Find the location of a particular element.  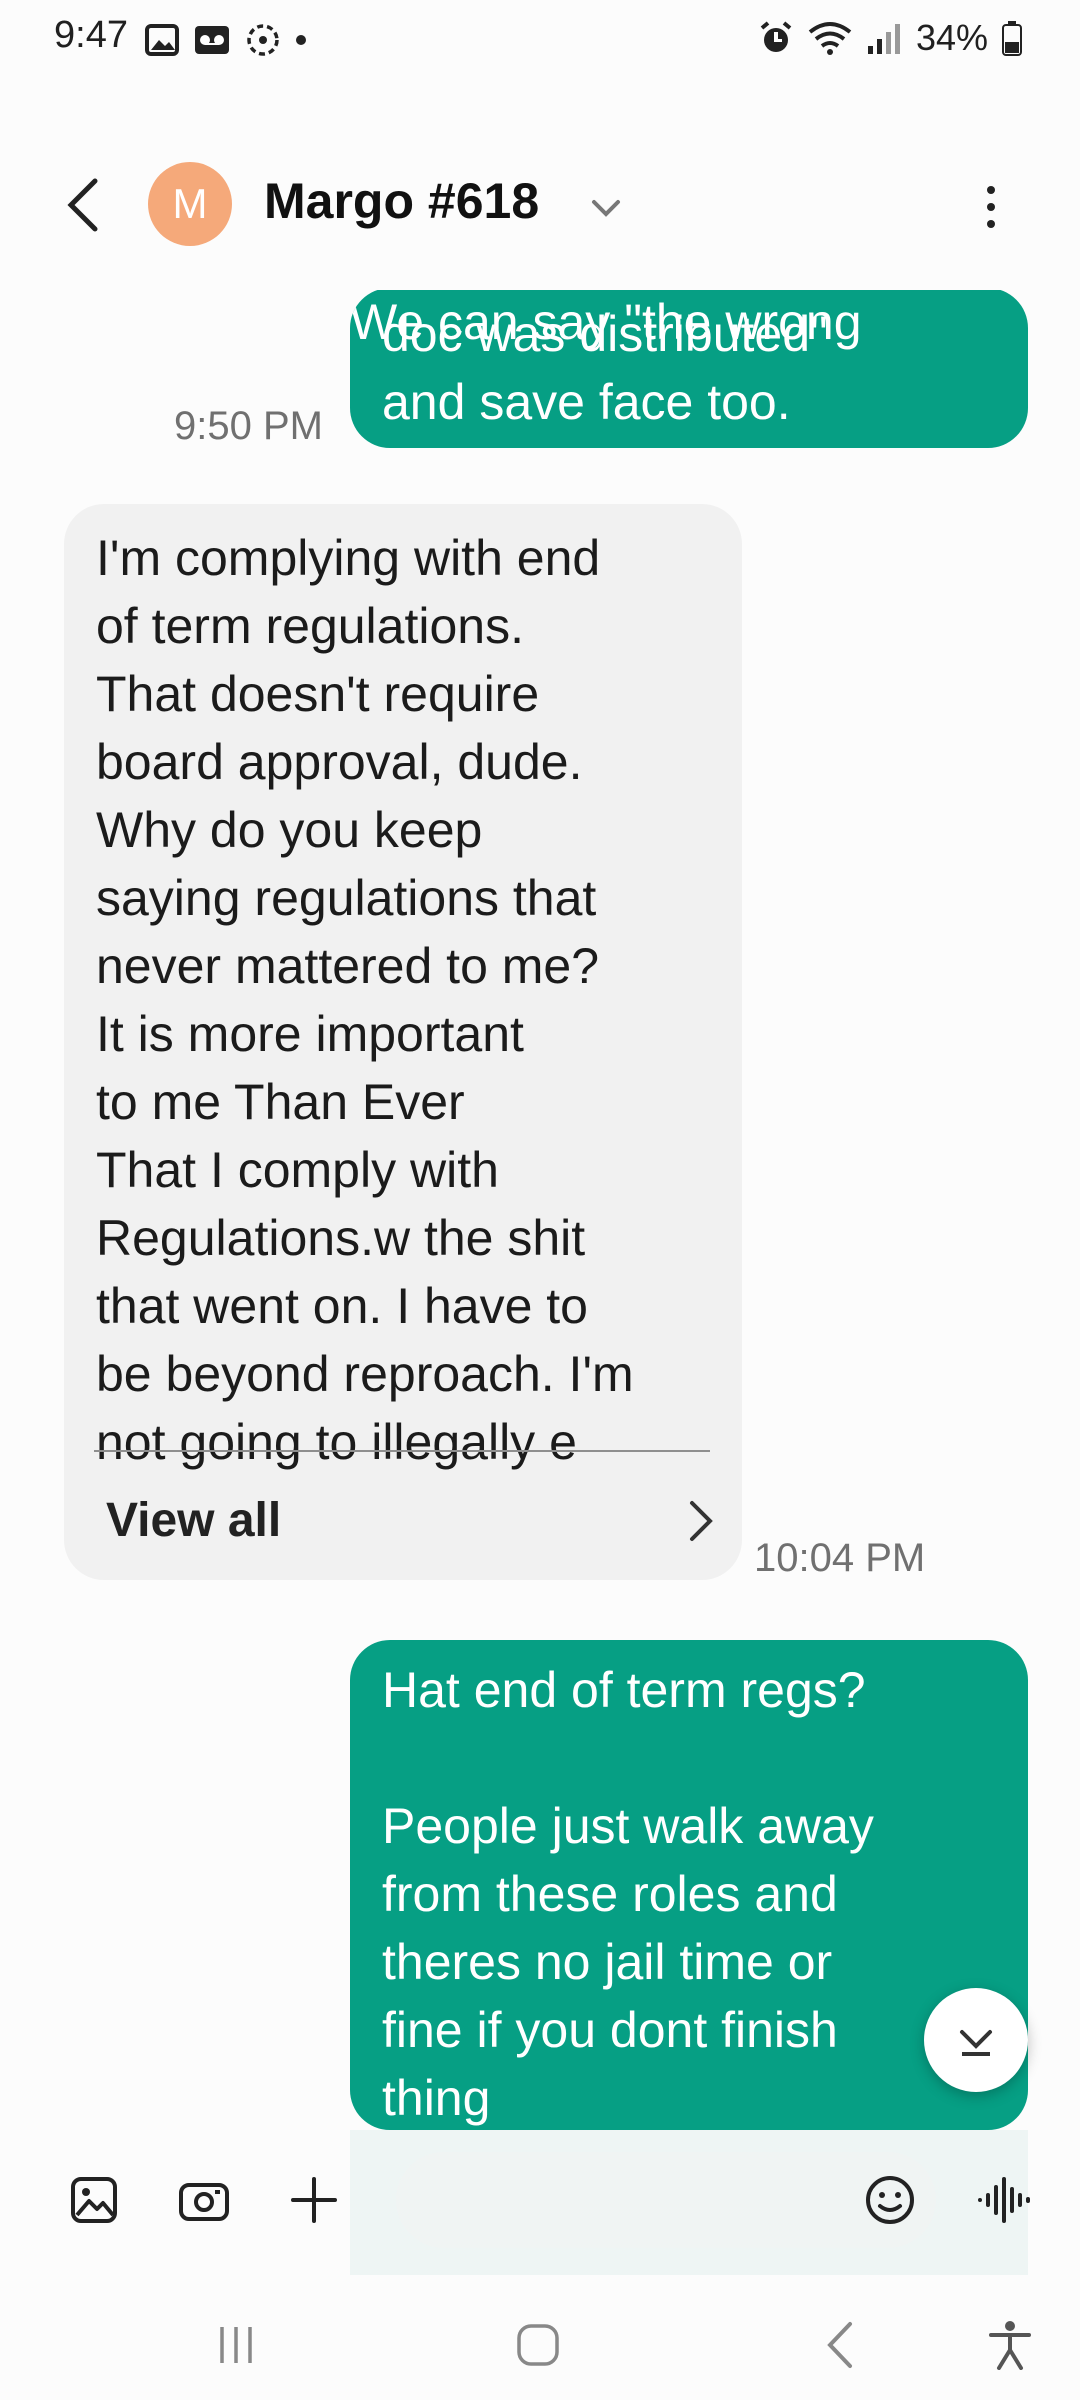

status-bar: 9:47 34% is located at coordinates (540, 40).